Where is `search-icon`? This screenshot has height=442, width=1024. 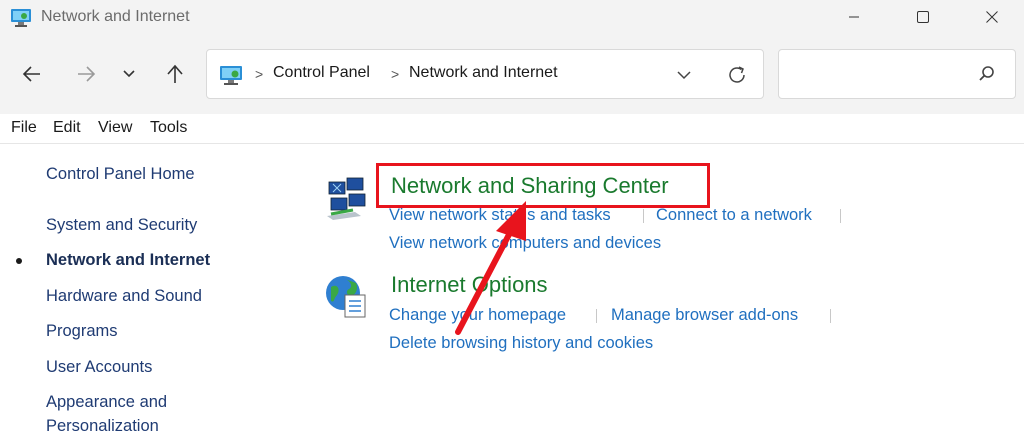 search-icon is located at coordinates (987, 74).